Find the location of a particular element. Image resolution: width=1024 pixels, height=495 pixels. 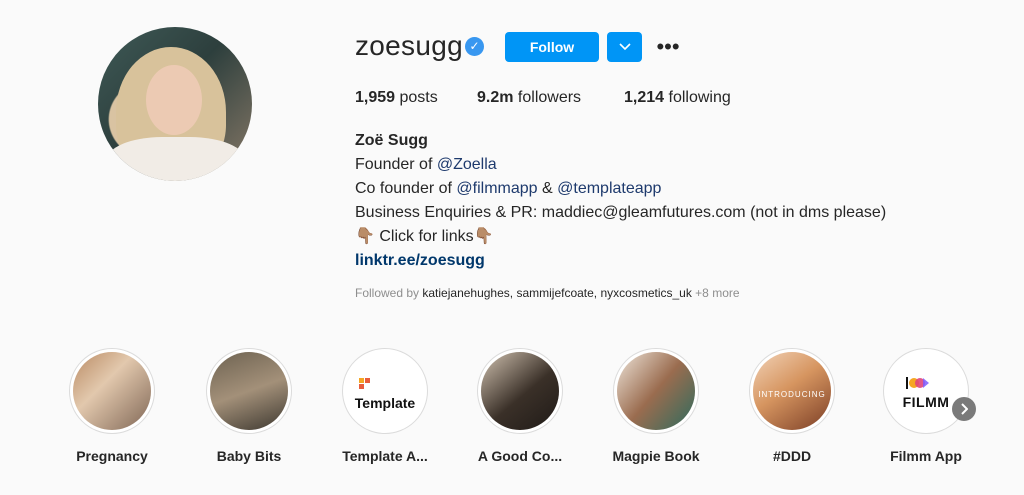

highlight-label: #DDD is located at coordinates (792, 456).